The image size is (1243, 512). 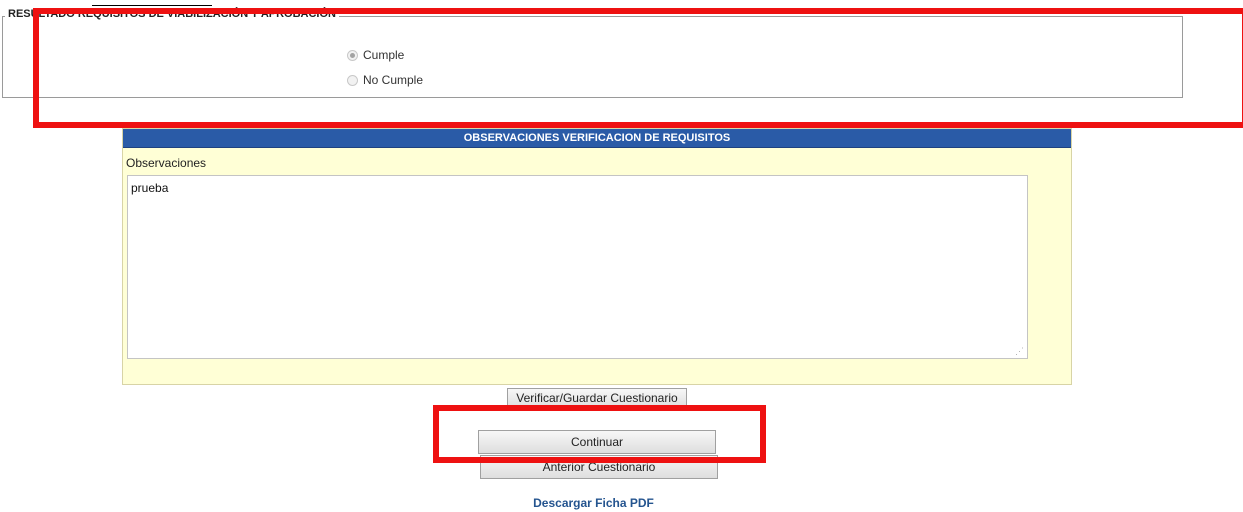 I want to click on radio-cumple-label: Cumple, so click(x=383, y=55).